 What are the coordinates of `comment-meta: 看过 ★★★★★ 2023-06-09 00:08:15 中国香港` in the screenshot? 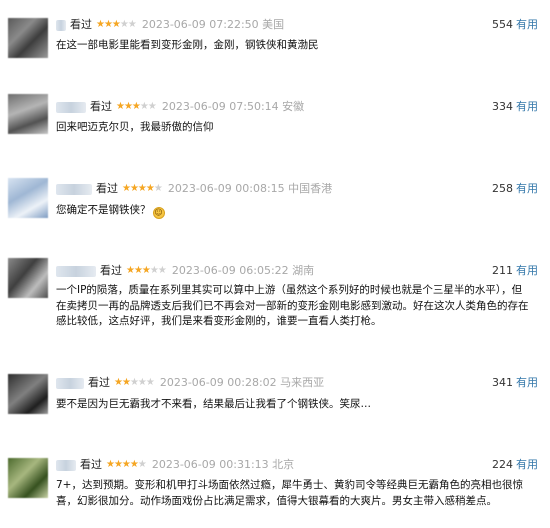 It's located at (194, 189).